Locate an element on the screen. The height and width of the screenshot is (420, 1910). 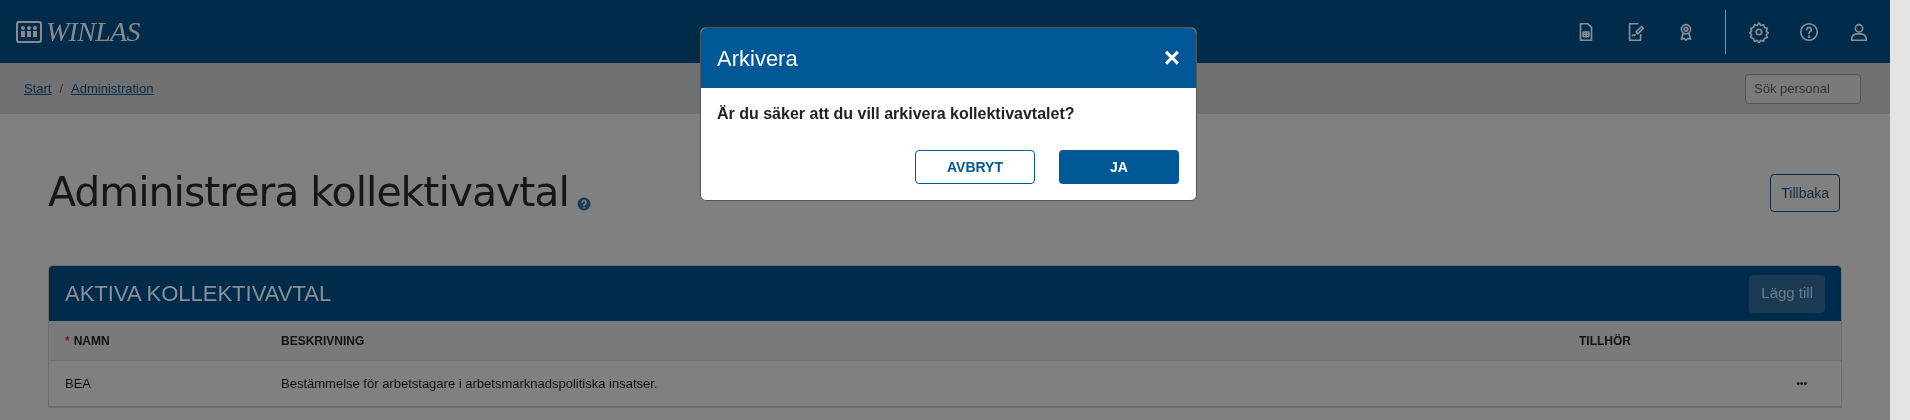
back-button: Tillbaka is located at coordinates (1805, 193).